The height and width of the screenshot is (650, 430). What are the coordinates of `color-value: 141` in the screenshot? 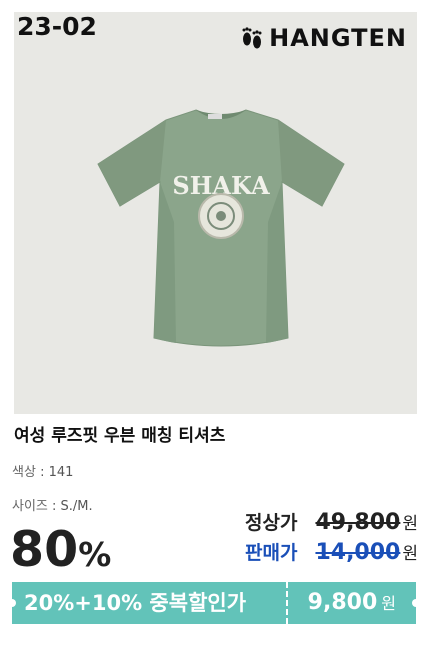 It's located at (61, 472).